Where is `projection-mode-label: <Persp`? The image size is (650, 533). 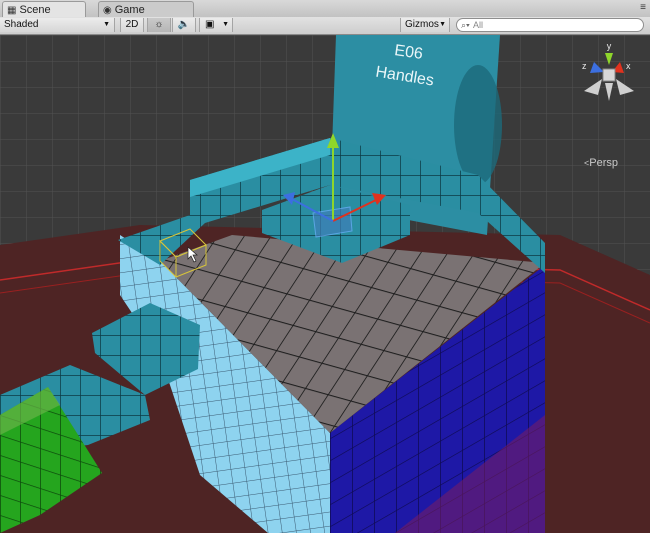 projection-mode-label: <Persp is located at coordinates (601, 163).